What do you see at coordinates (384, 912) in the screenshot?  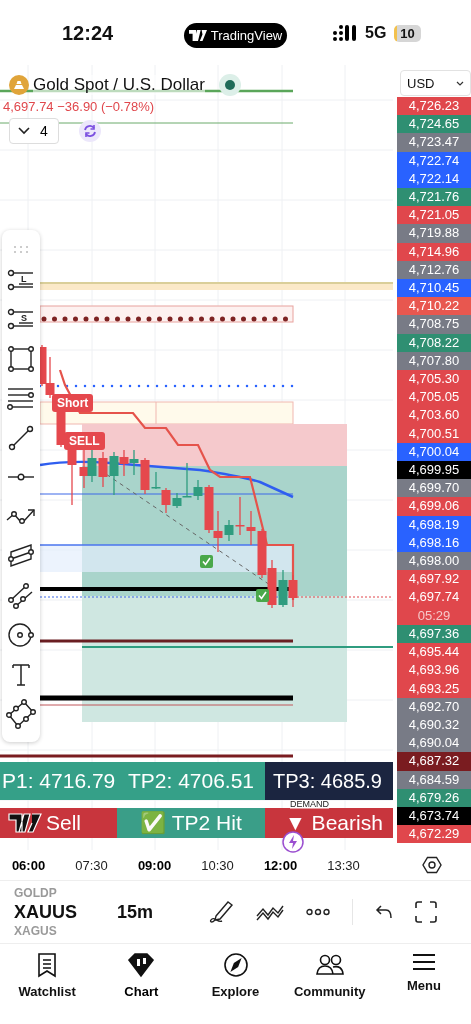 I see `undo-icon` at bounding box center [384, 912].